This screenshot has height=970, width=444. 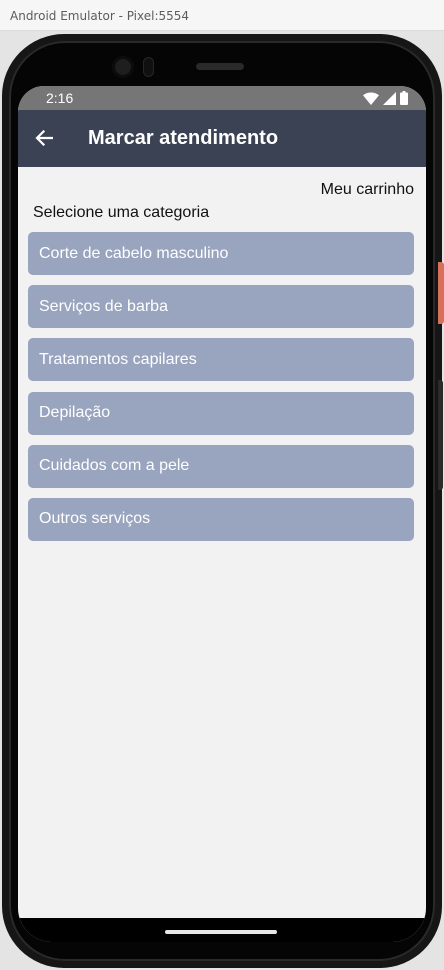 I want to click on back-button, so click(x=44, y=138).